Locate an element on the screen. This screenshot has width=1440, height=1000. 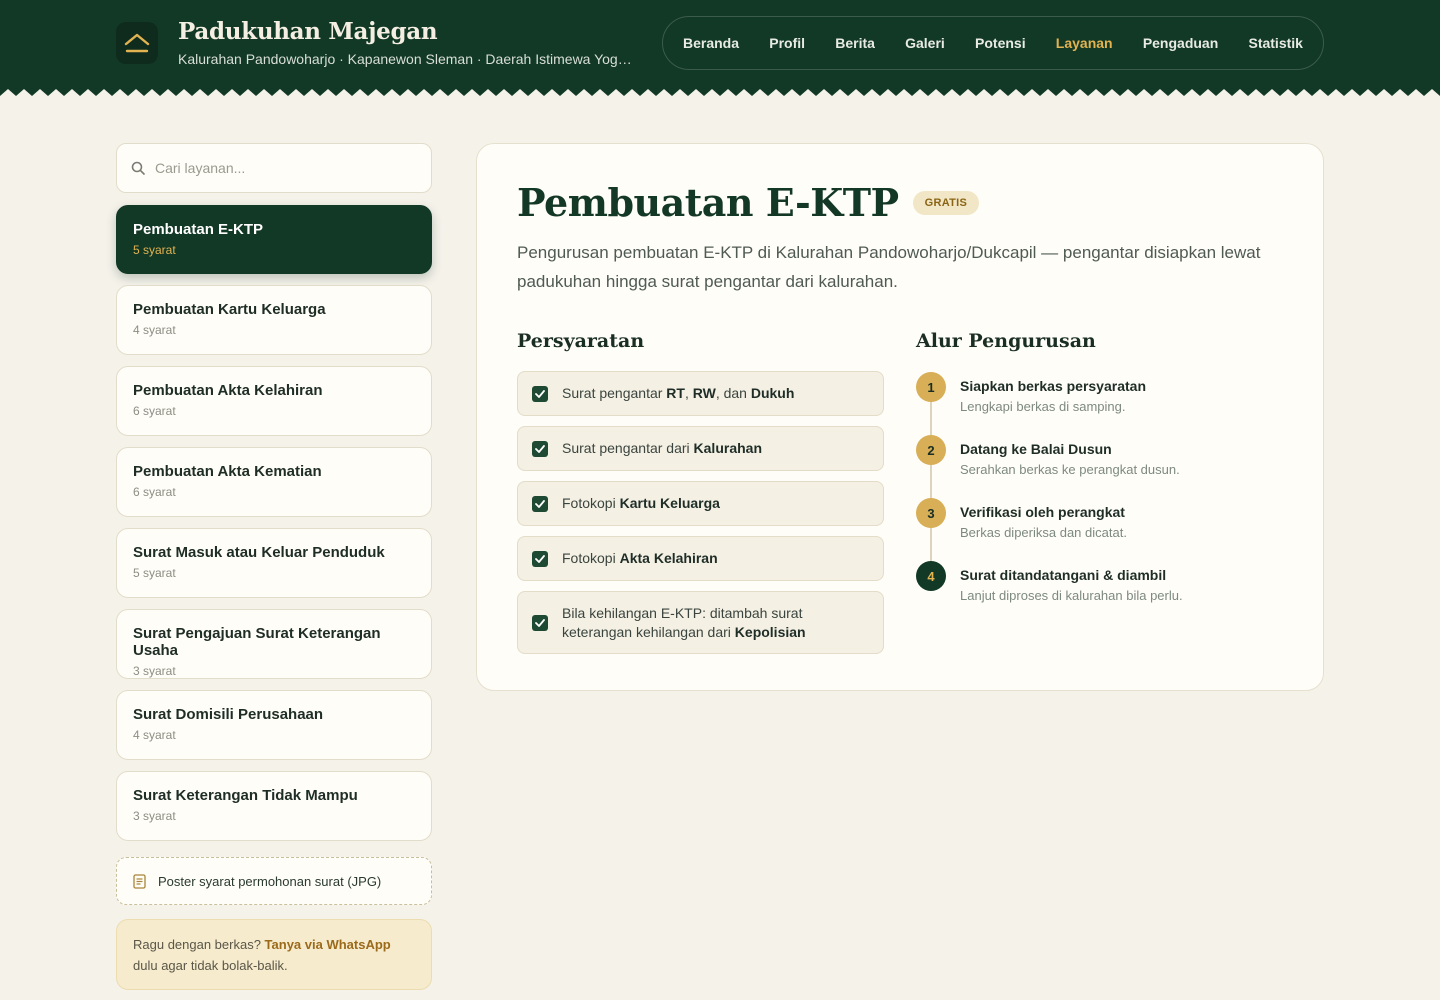
step-description: Lengkapi berkas di samping. is located at coordinates (1043, 406).